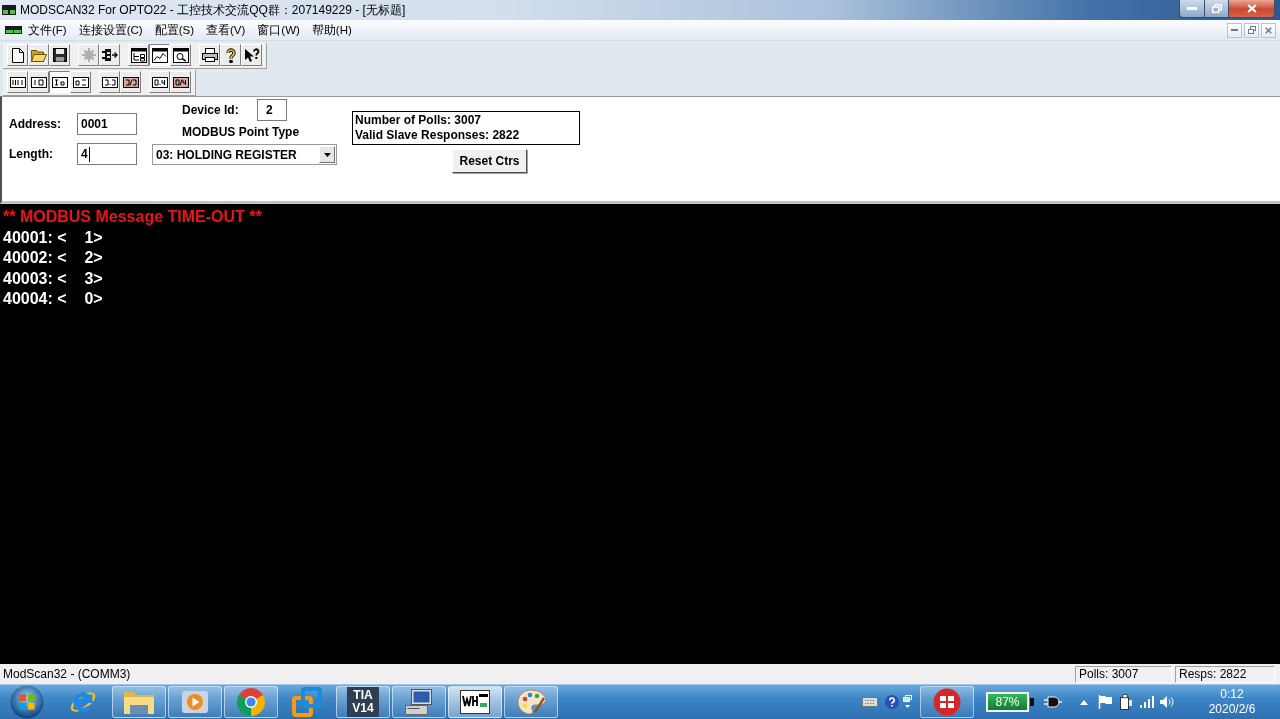  What do you see at coordinates (531, 702) in the screenshot?
I see `palette-icon` at bounding box center [531, 702].